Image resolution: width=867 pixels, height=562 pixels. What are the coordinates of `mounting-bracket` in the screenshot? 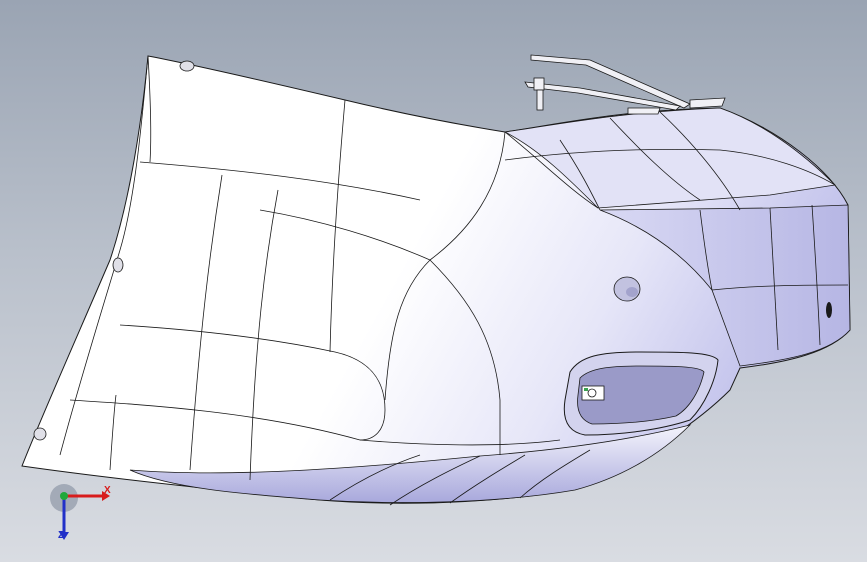 It's located at (625, 84).